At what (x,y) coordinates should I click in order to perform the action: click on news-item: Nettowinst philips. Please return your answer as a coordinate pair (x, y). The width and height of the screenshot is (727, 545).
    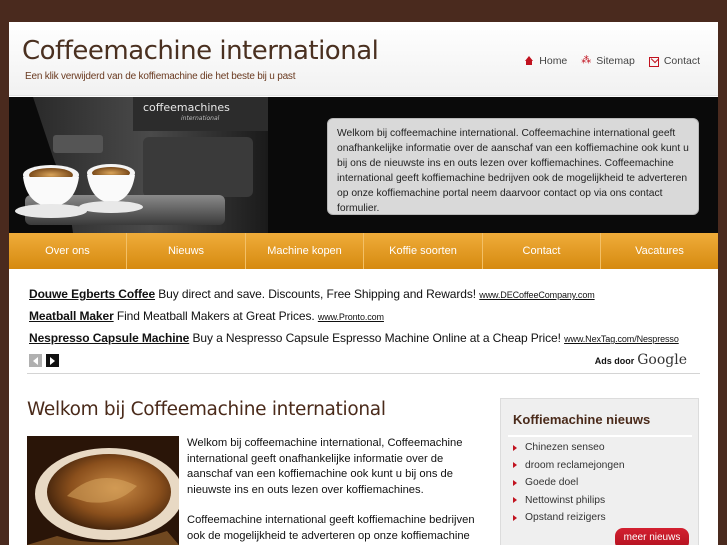
    Looking at the image, I should click on (569, 501).